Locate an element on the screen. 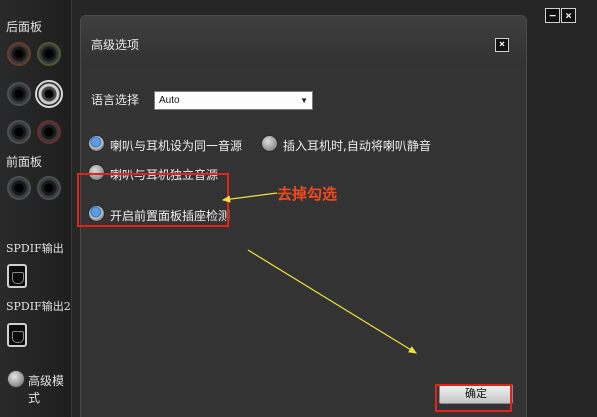  window-close-button: × is located at coordinates (568, 15).